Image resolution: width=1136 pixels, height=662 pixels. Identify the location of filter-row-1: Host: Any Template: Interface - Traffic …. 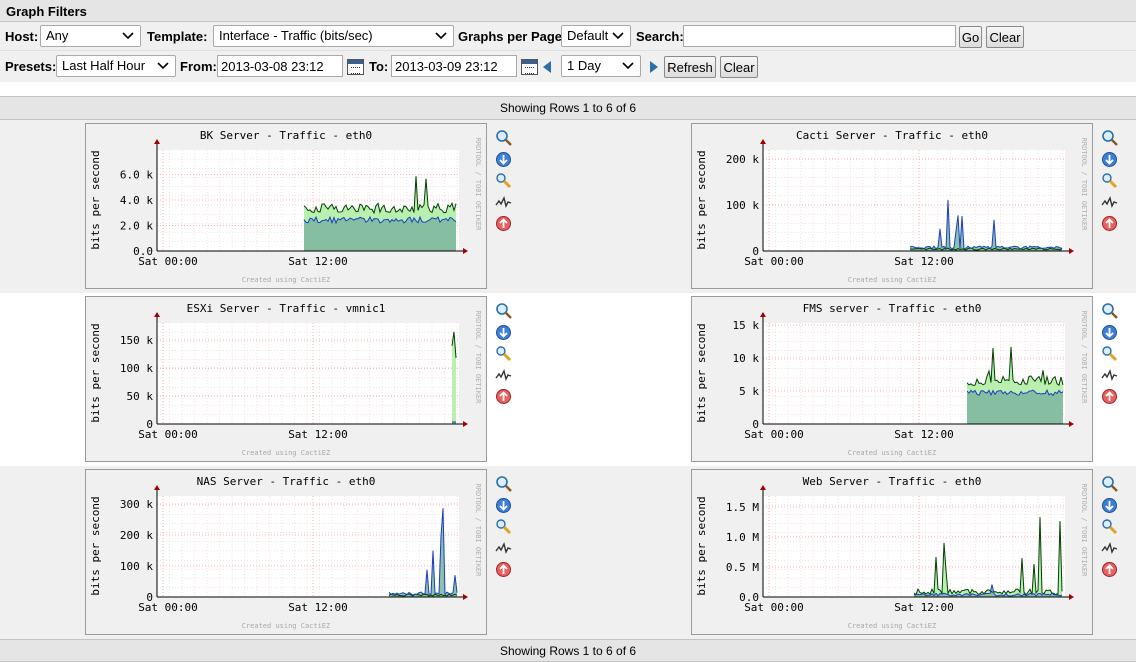
(568, 36).